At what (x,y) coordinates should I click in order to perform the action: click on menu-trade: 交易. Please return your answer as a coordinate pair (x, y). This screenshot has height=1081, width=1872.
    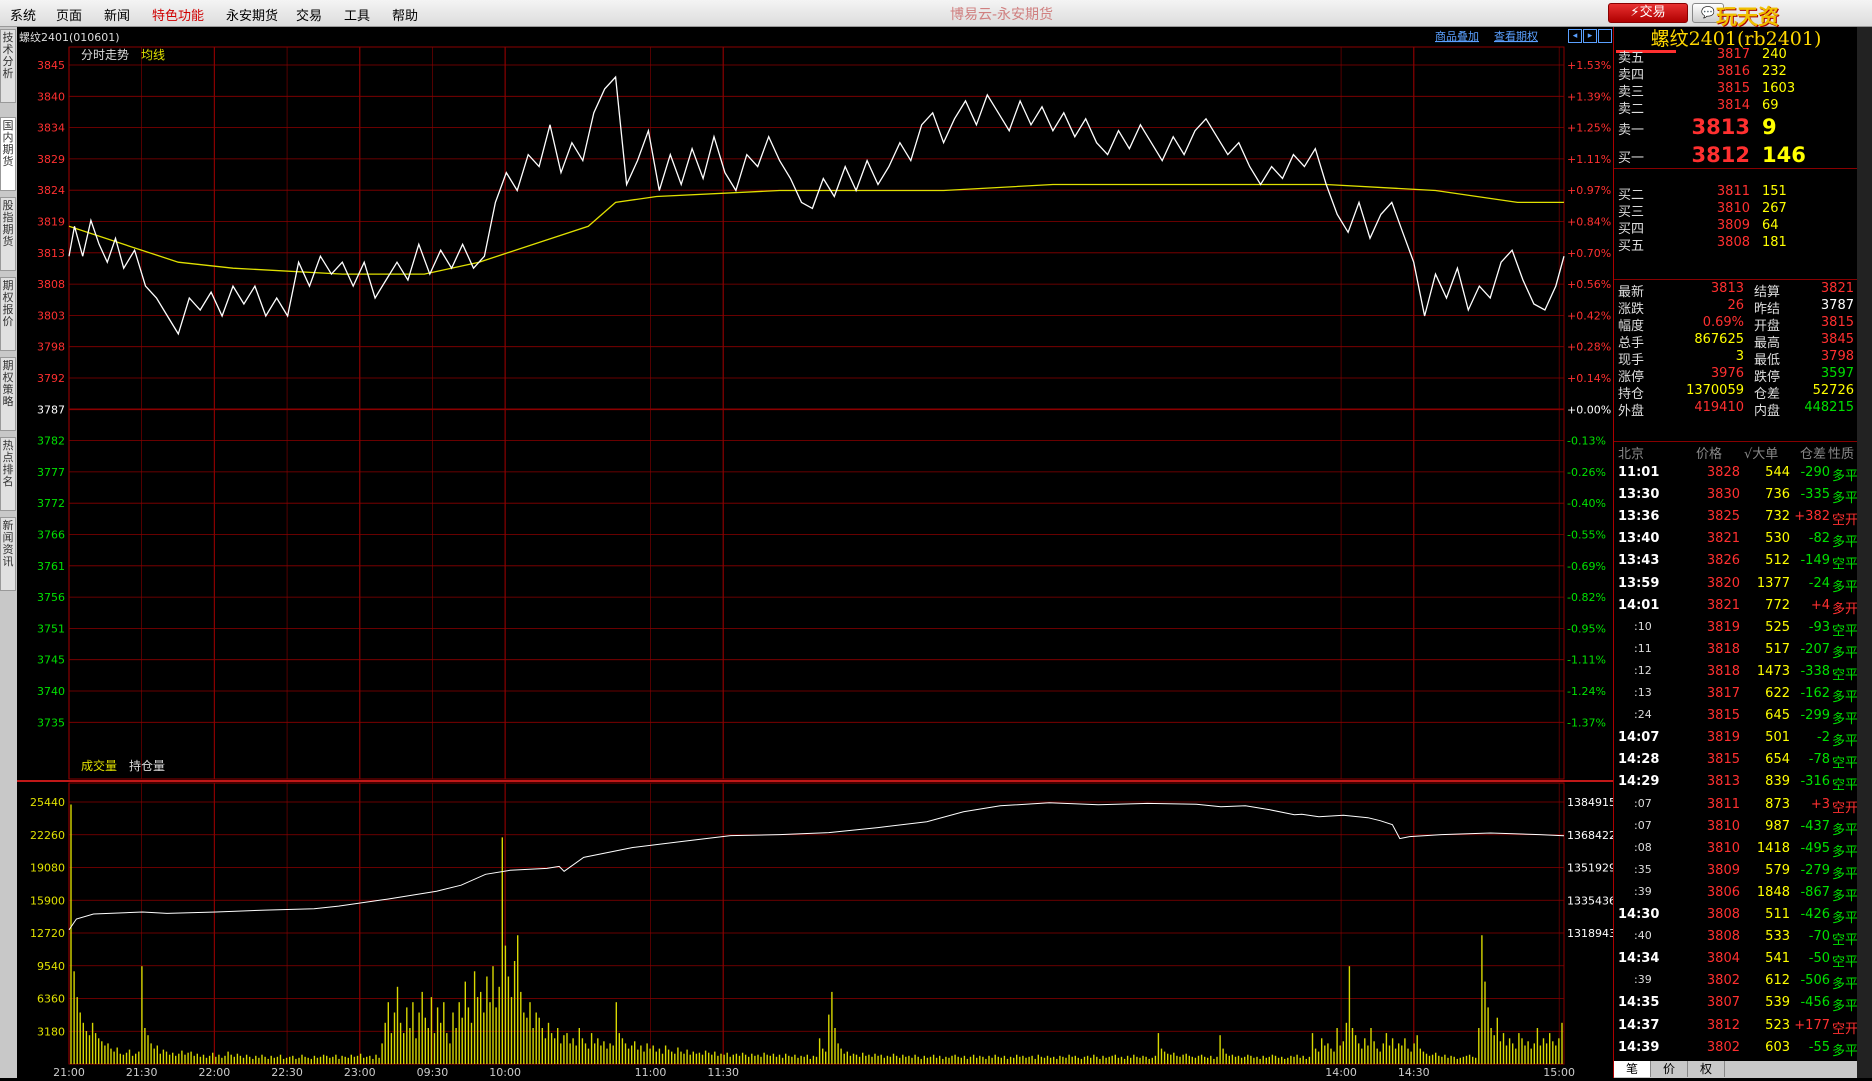
    Looking at the image, I should click on (309, 14).